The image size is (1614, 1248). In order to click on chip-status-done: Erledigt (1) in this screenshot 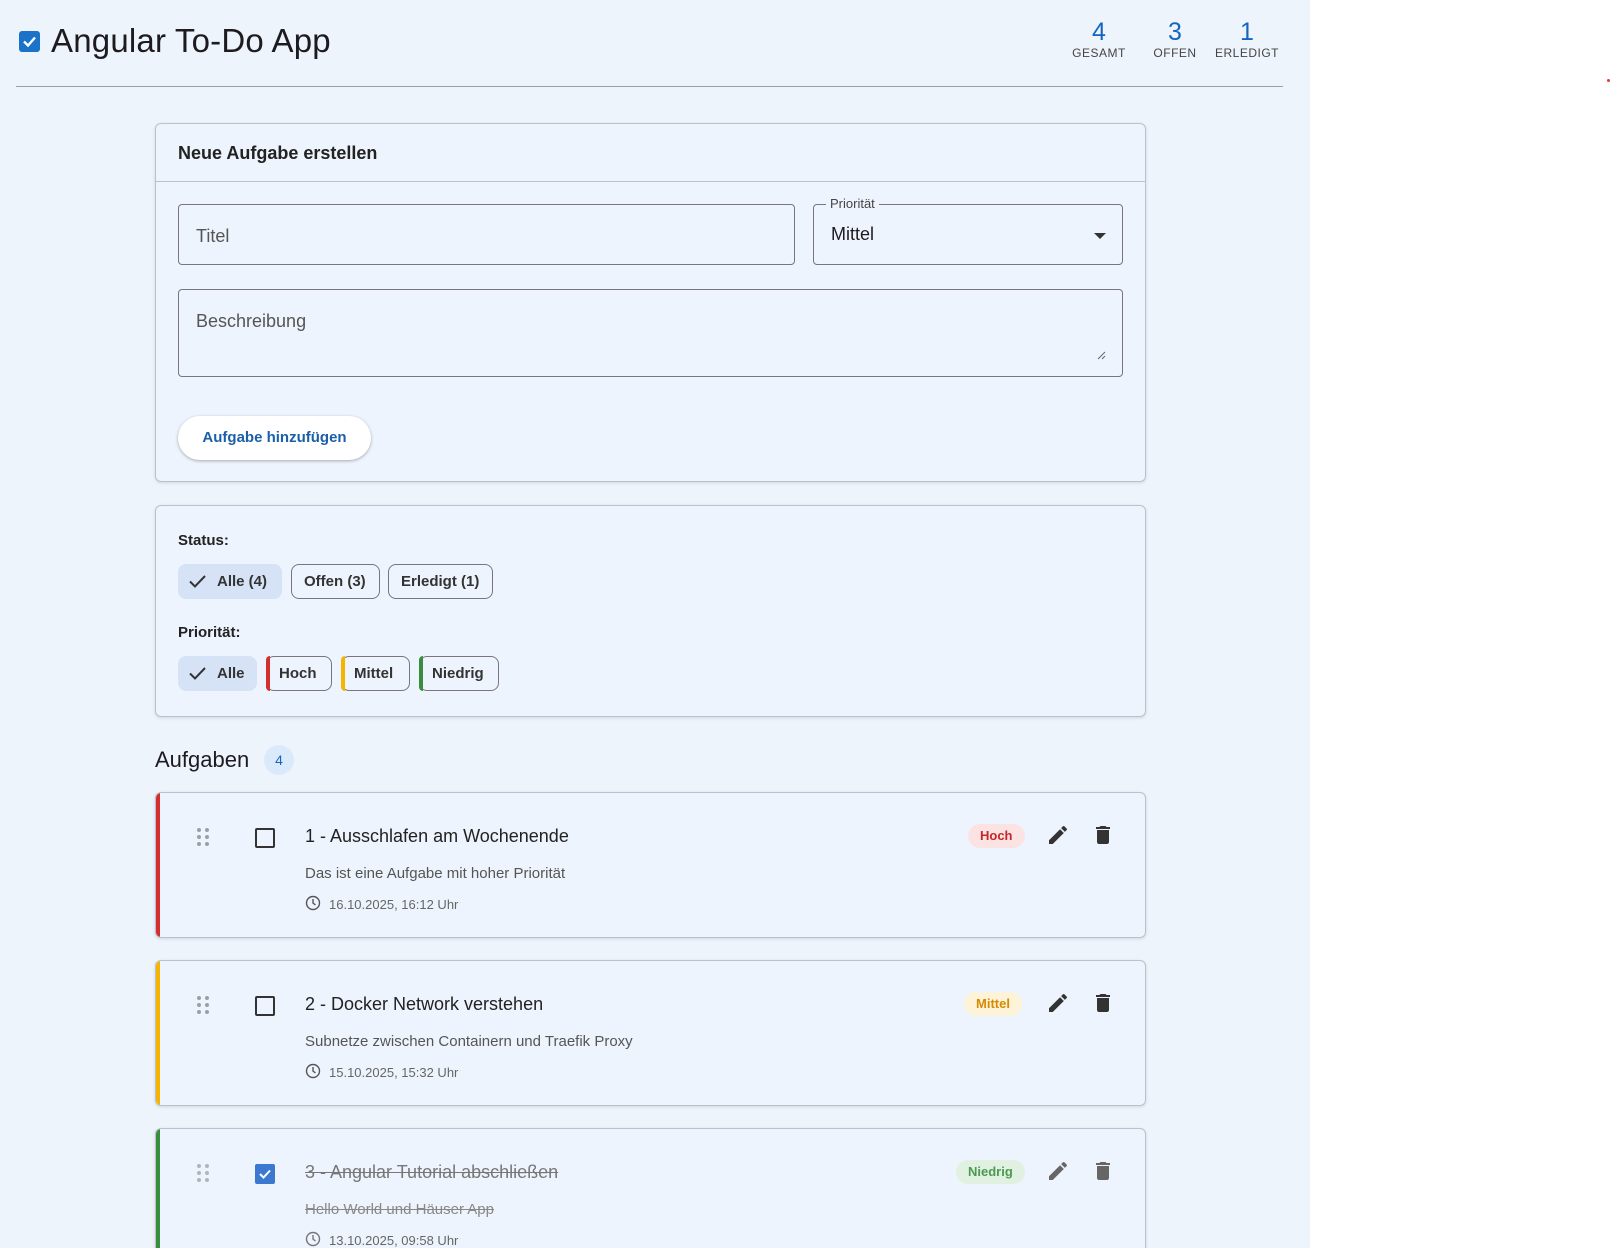, I will do `click(440, 581)`.